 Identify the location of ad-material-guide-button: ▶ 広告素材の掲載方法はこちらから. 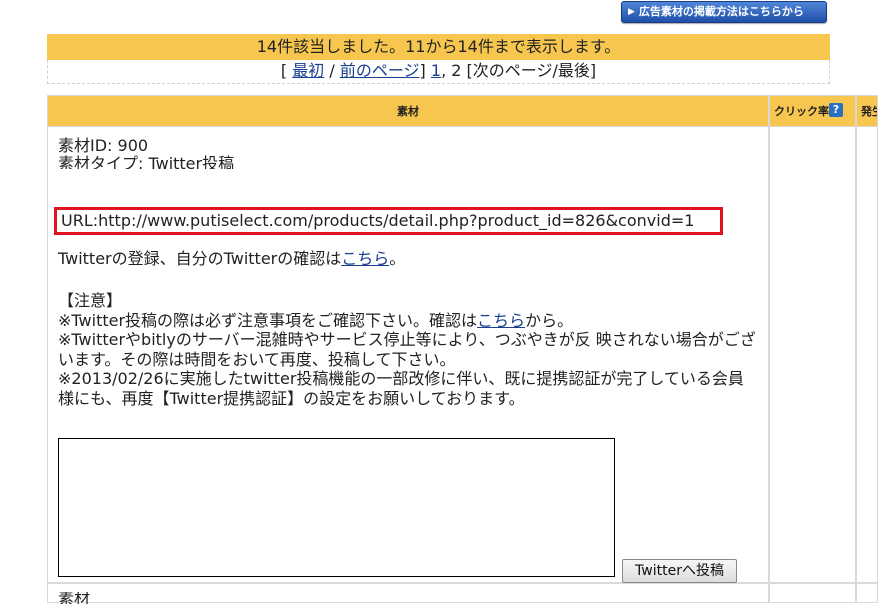
(724, 12).